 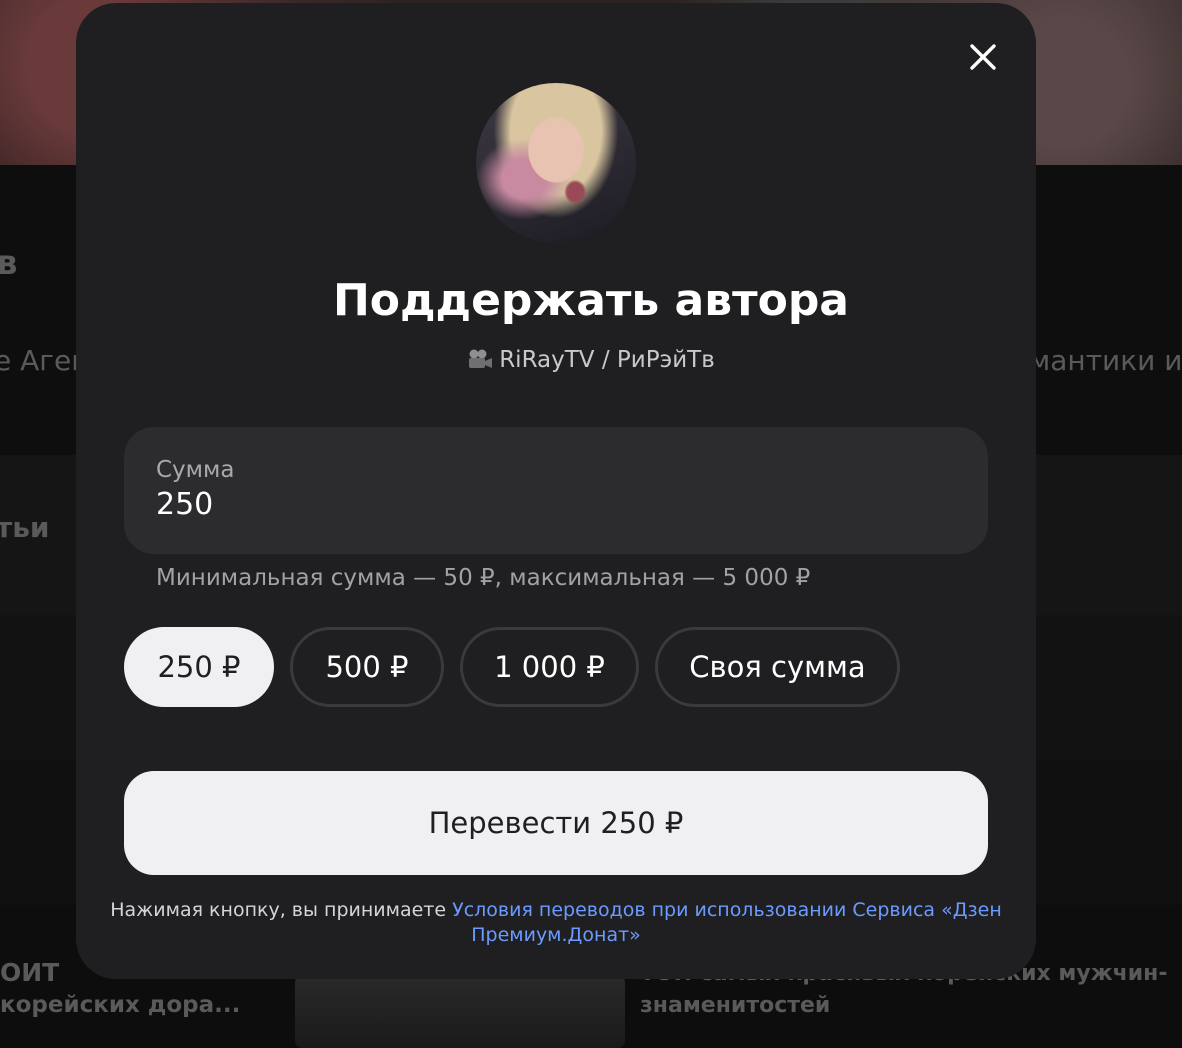 What do you see at coordinates (184, 504) in the screenshot?
I see `amount-value: 250` at bounding box center [184, 504].